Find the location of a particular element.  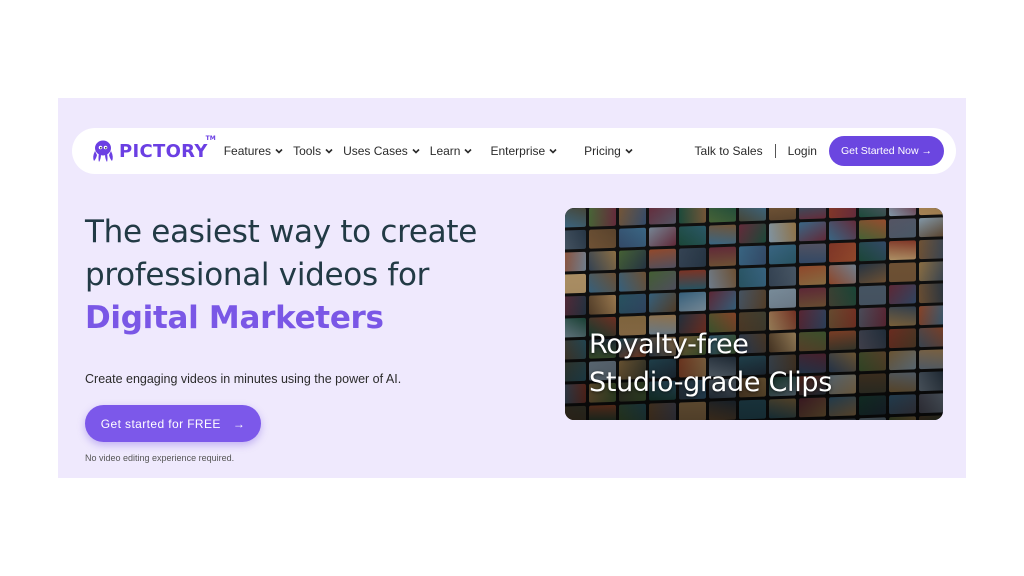

logo: PICTORY TM is located at coordinates (153, 149).